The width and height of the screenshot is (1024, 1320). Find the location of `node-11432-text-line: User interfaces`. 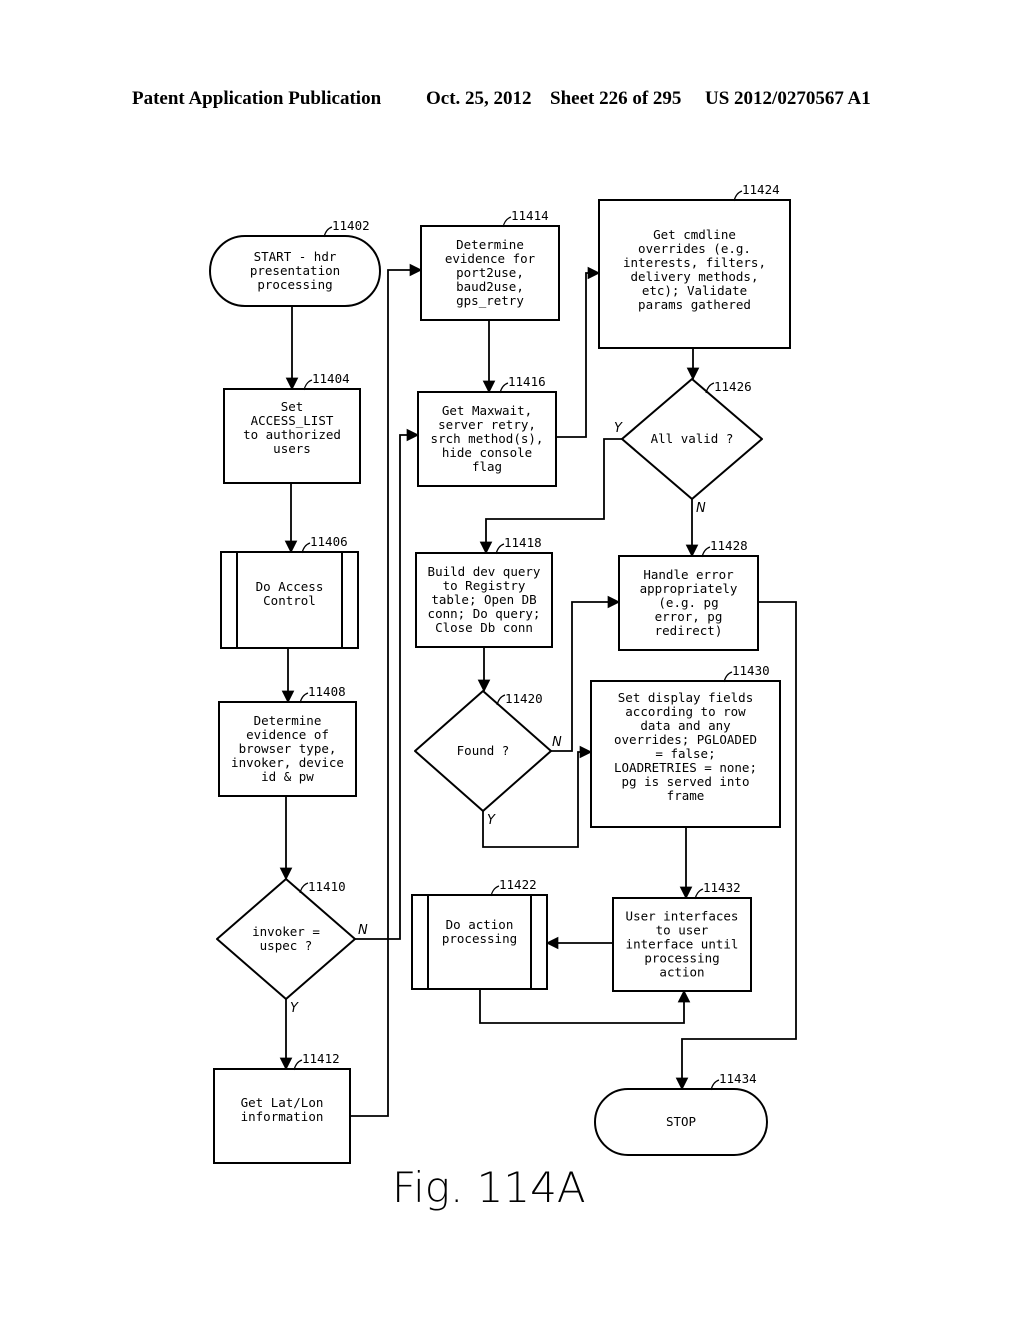

node-11432-text-line: User interfaces is located at coordinates (682, 916).